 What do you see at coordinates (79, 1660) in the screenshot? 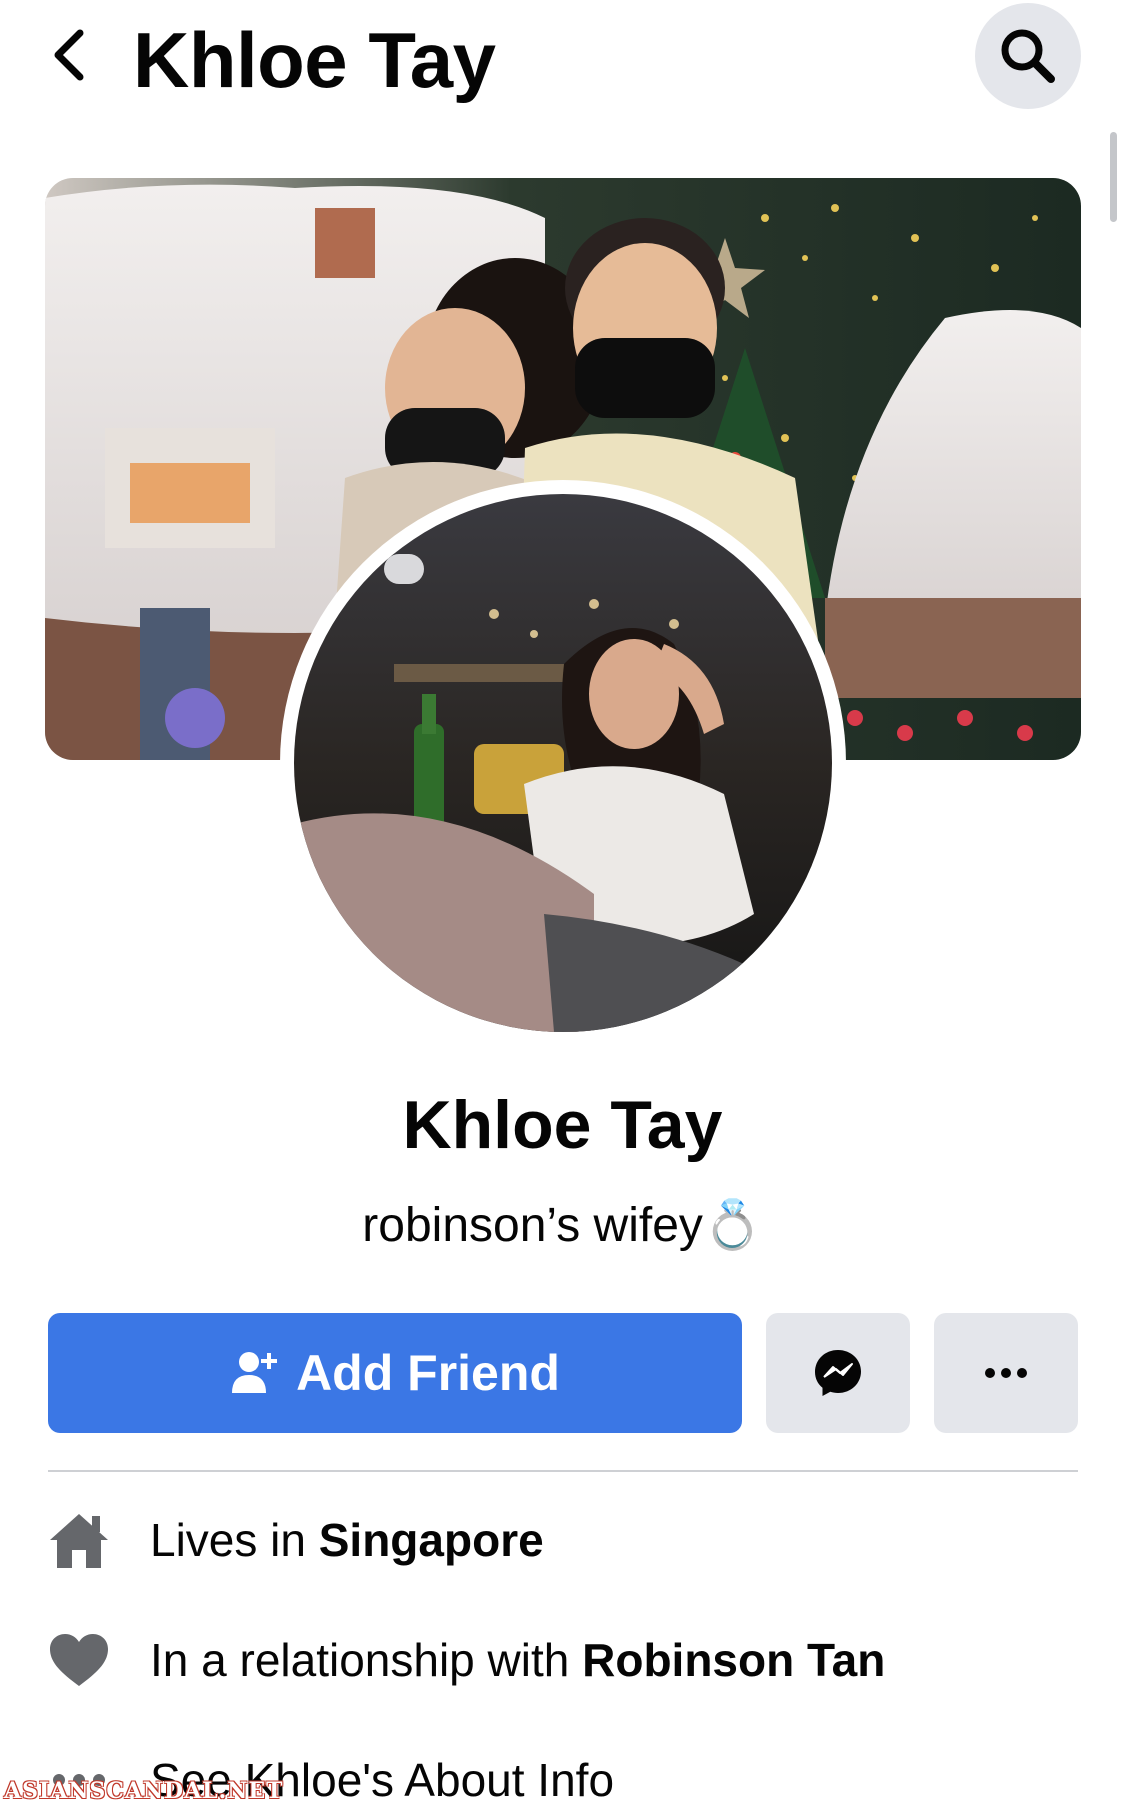
I see `heart-icon` at bounding box center [79, 1660].